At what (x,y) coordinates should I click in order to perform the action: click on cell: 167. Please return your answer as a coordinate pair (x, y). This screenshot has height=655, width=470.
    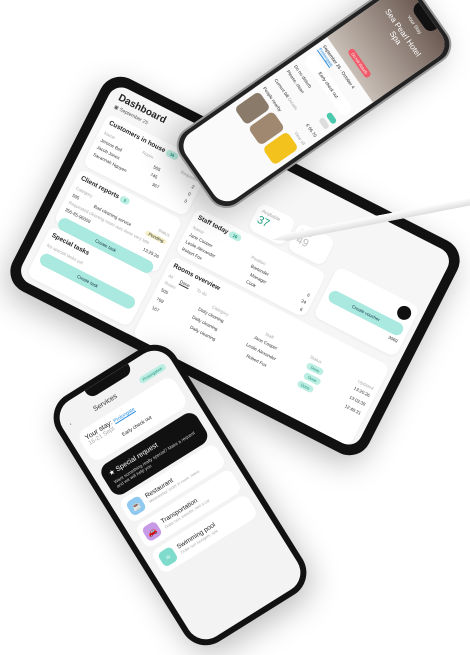
    Looking at the image, I should click on (156, 308).